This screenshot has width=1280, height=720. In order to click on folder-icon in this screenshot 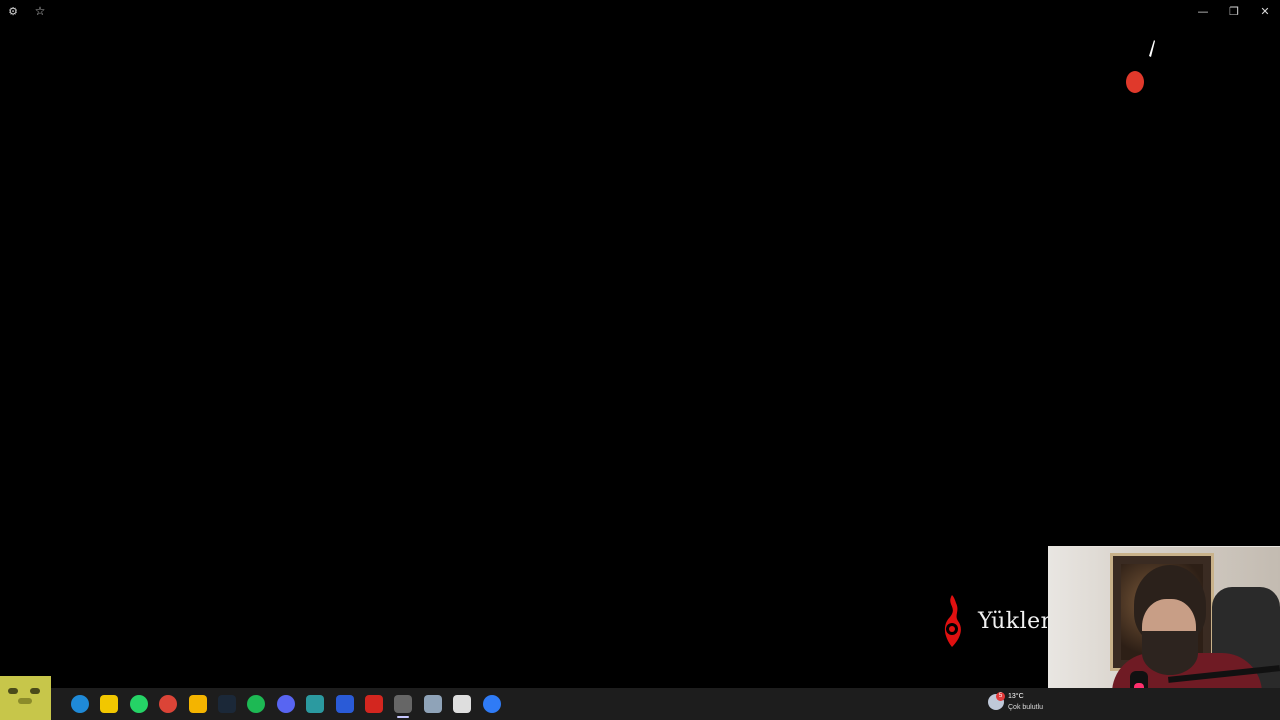, I will do `click(198, 704)`.